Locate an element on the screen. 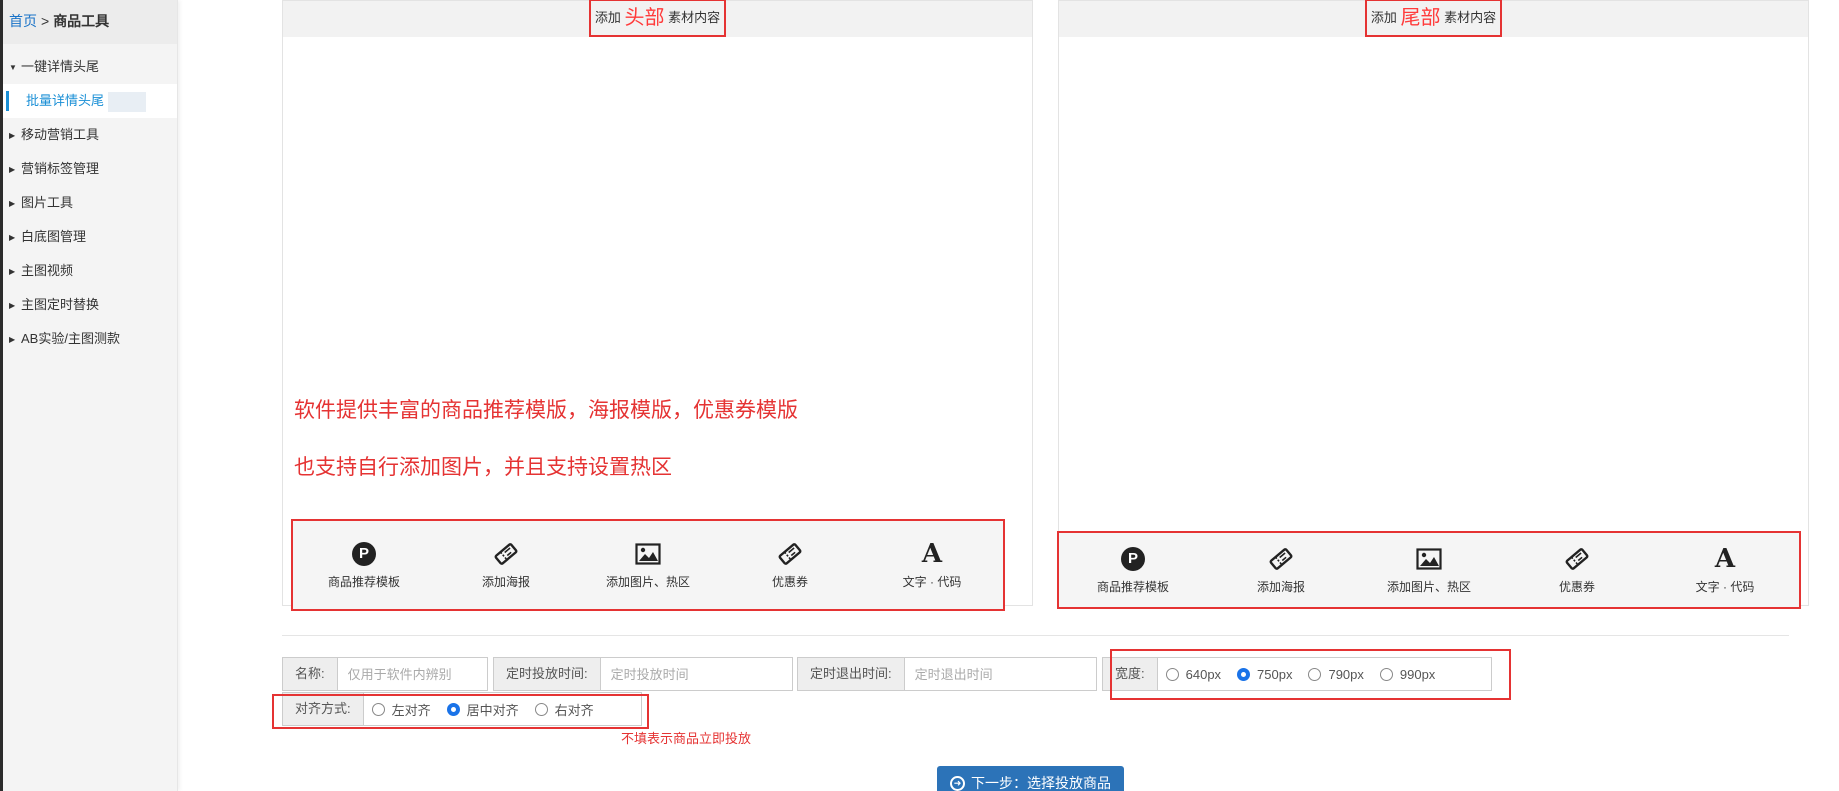  next-step-label: 下一步：选择投放商品 is located at coordinates (1041, 783).